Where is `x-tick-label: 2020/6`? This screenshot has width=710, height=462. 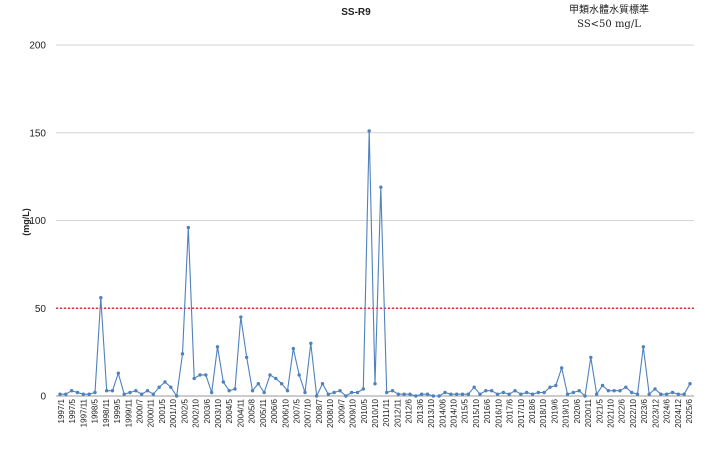
x-tick-label: 2020/6 is located at coordinates (577, 410).